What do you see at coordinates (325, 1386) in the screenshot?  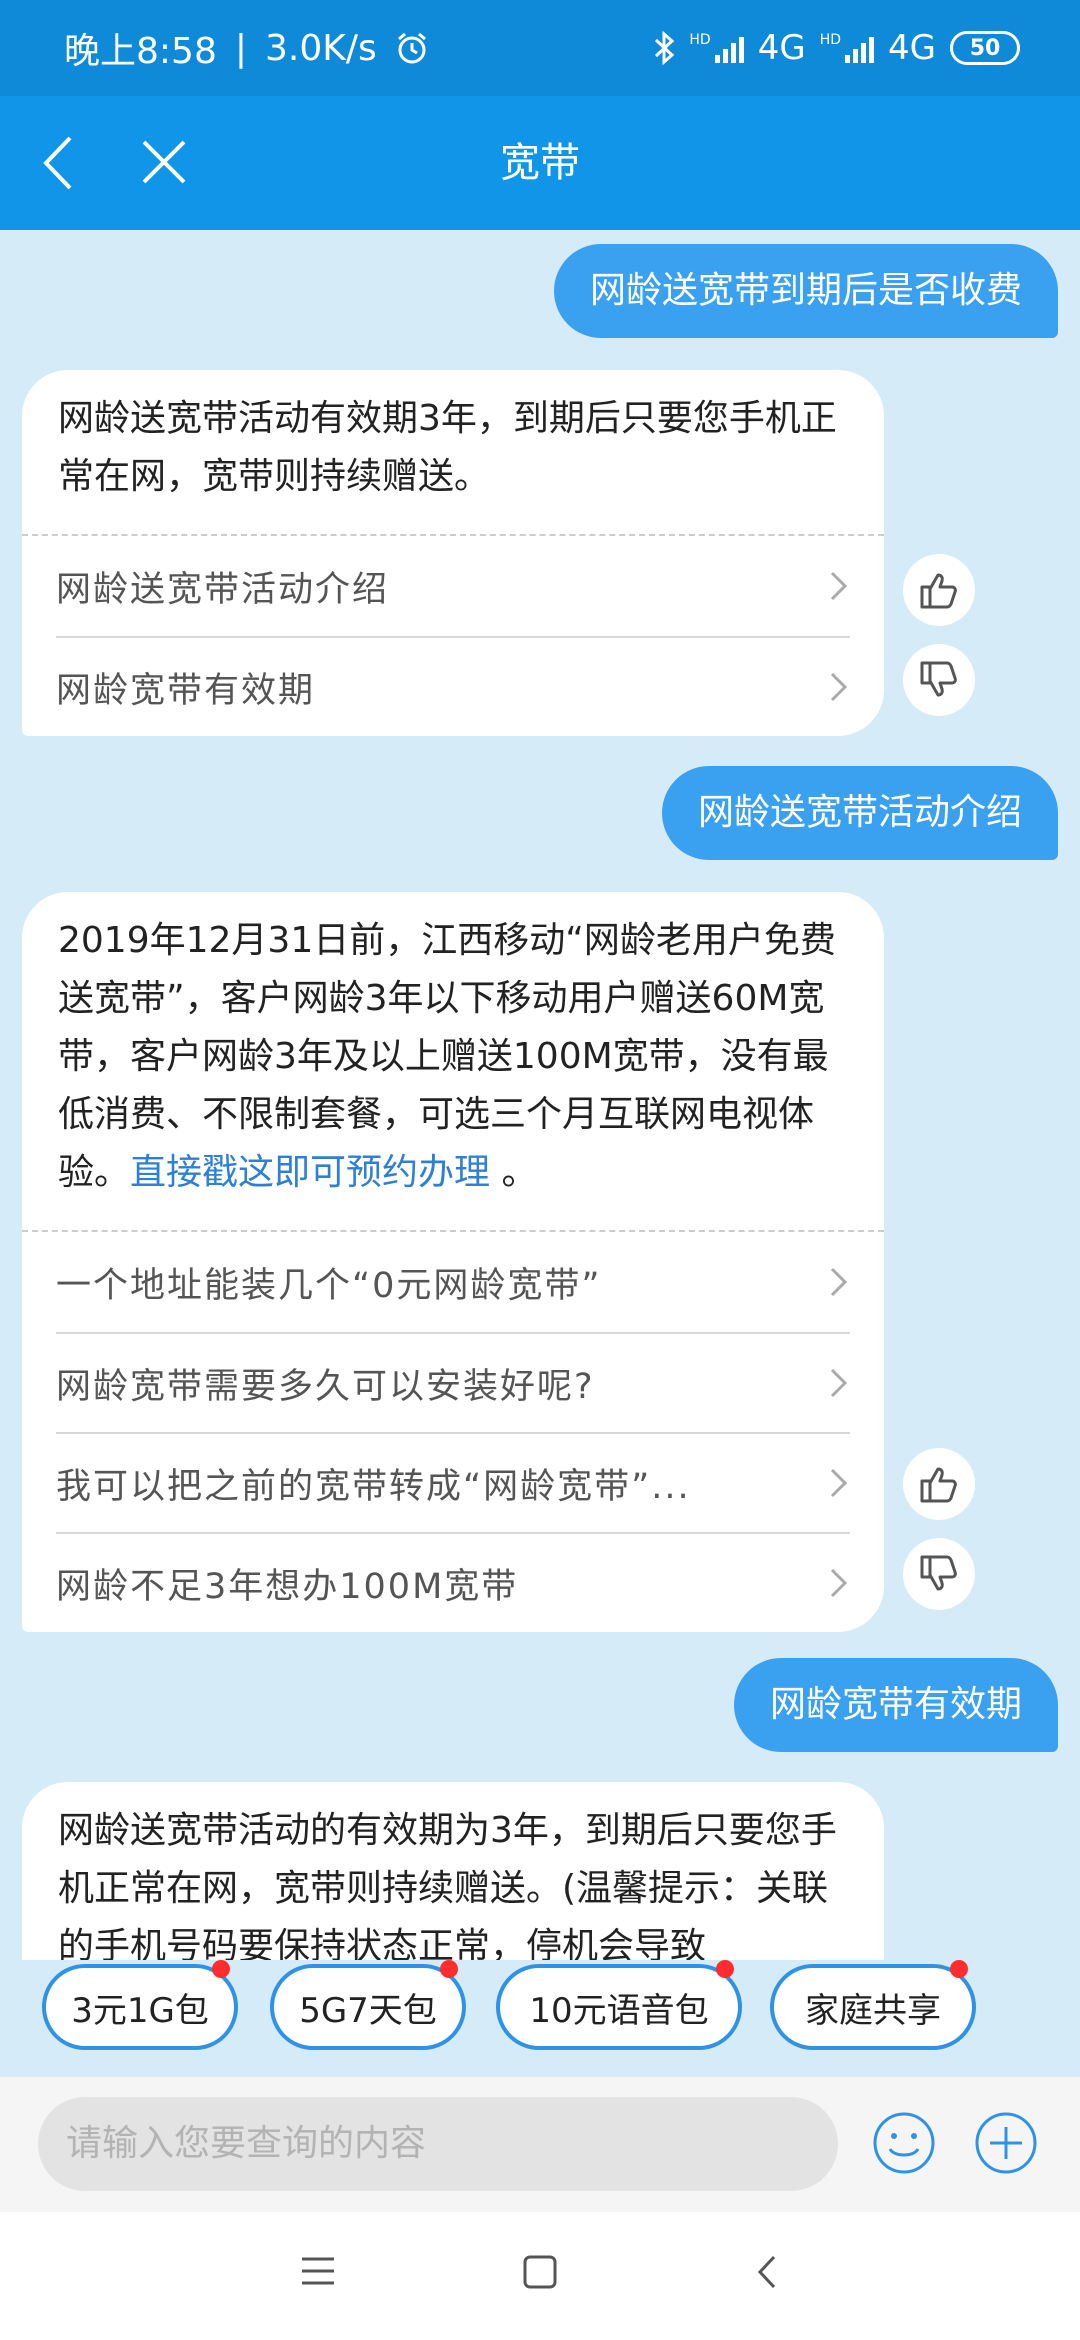 I see `suggestion-label: 网龄宽带需要多久可以安装好呢?` at bounding box center [325, 1386].